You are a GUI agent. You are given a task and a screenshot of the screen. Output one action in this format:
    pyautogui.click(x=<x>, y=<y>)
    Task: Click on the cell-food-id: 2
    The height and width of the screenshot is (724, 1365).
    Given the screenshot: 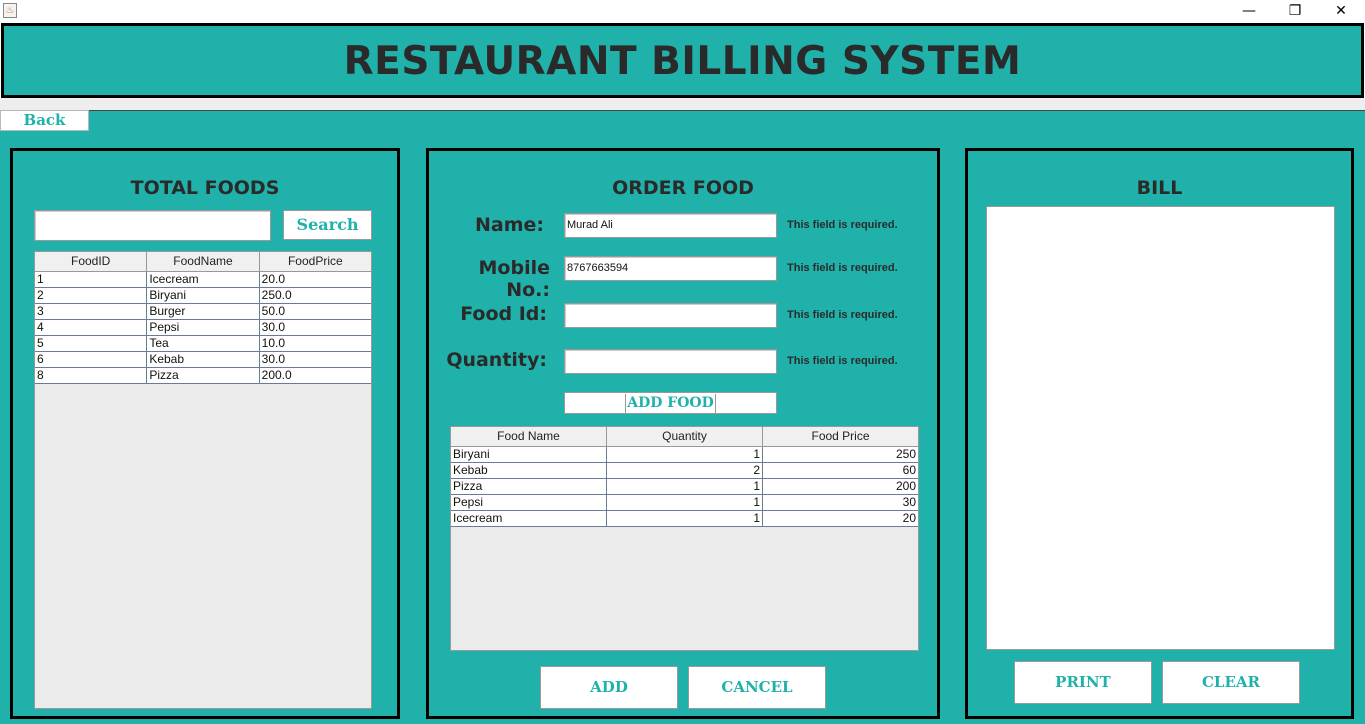 What is the action you would take?
    pyautogui.click(x=91, y=295)
    